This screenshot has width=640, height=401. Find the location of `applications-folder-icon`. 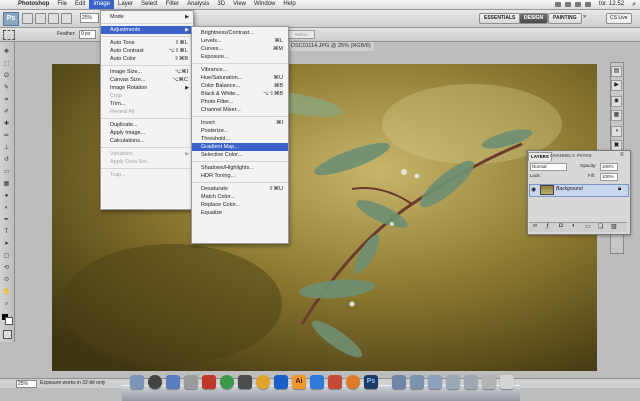

applications-folder-icon is located at coordinates (399, 382).